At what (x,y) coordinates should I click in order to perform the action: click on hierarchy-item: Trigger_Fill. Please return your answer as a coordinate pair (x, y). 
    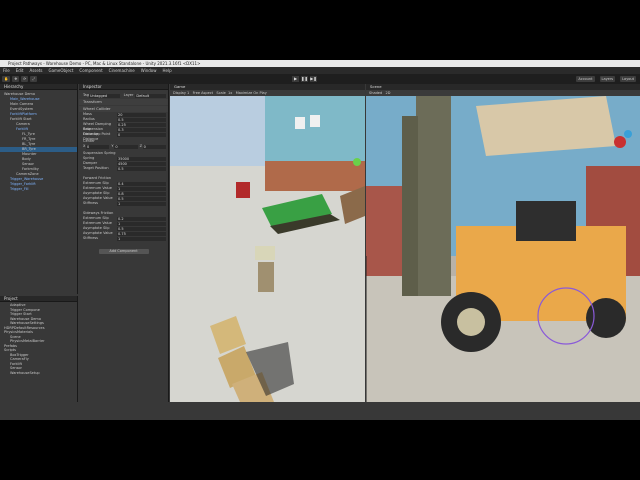
    Looking at the image, I should click on (38, 189).